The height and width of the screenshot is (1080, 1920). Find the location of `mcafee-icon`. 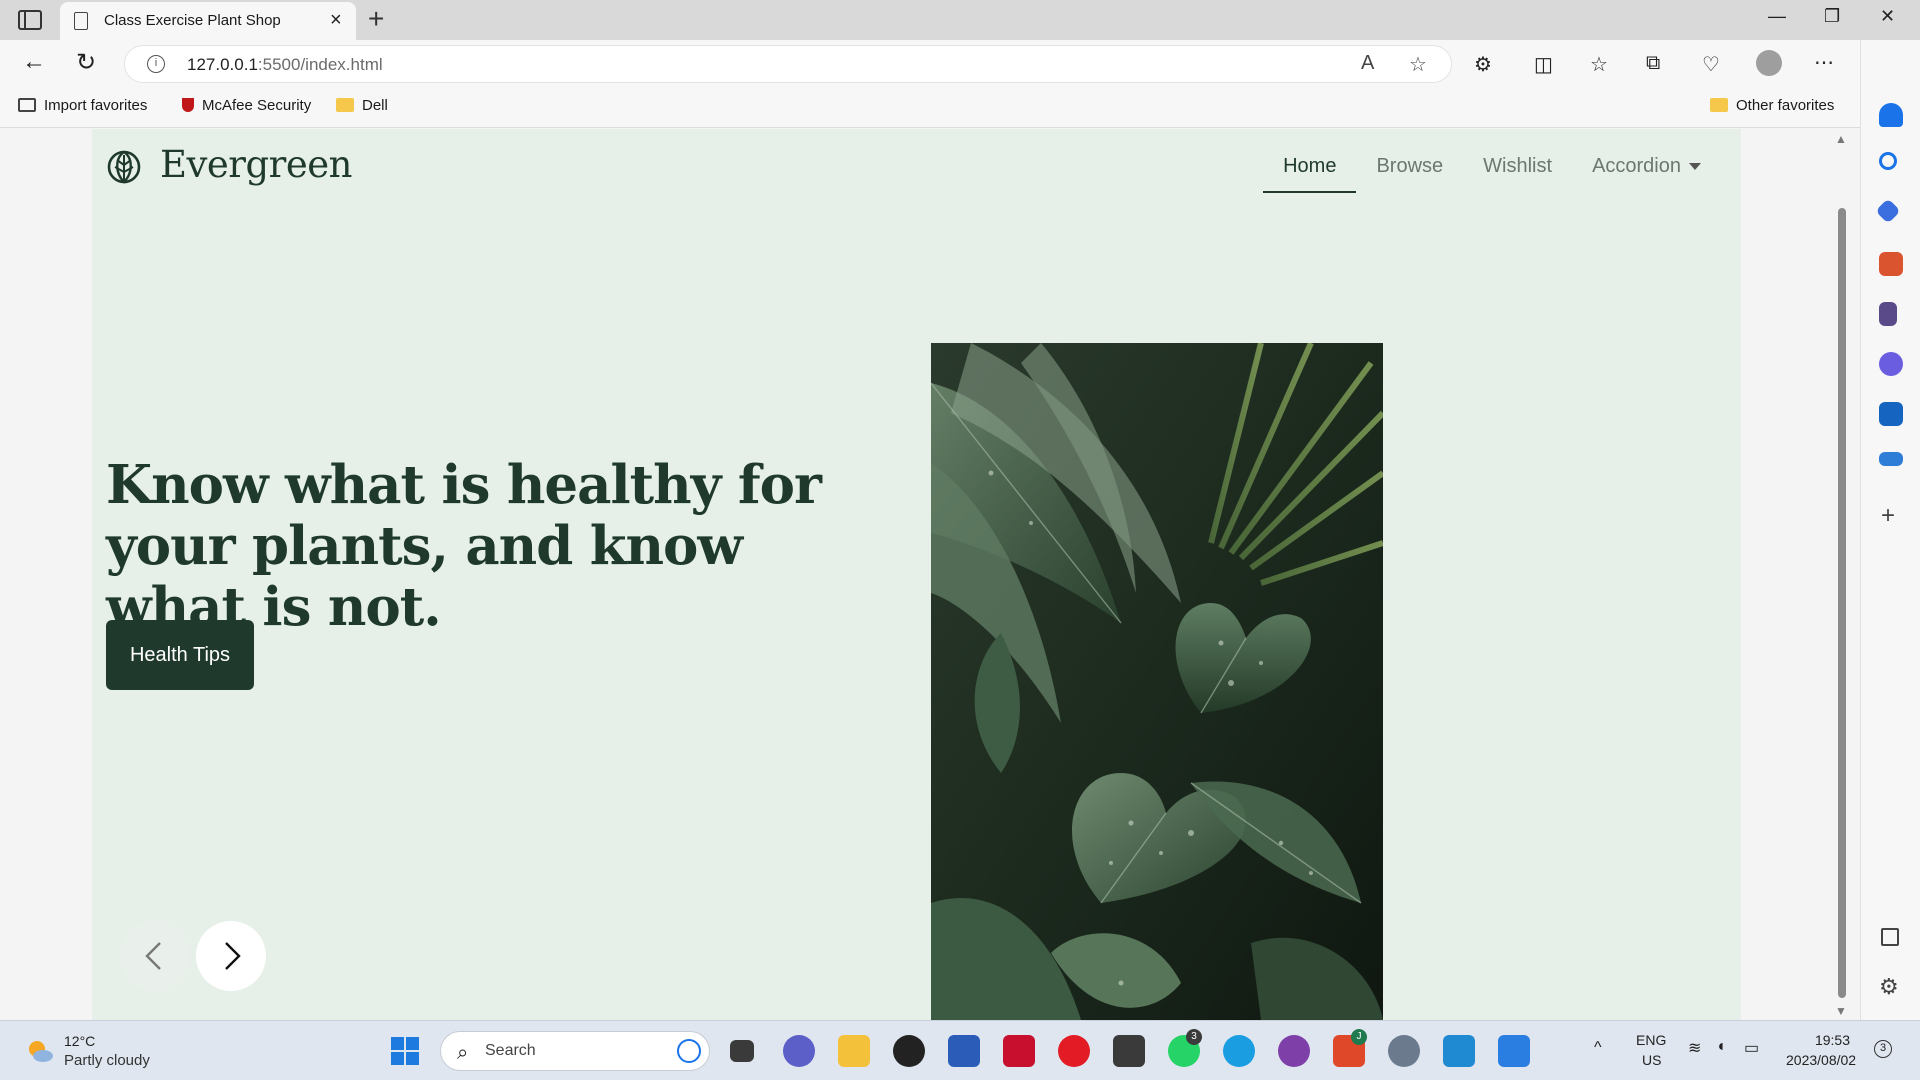

mcafee-icon is located at coordinates (188, 105).